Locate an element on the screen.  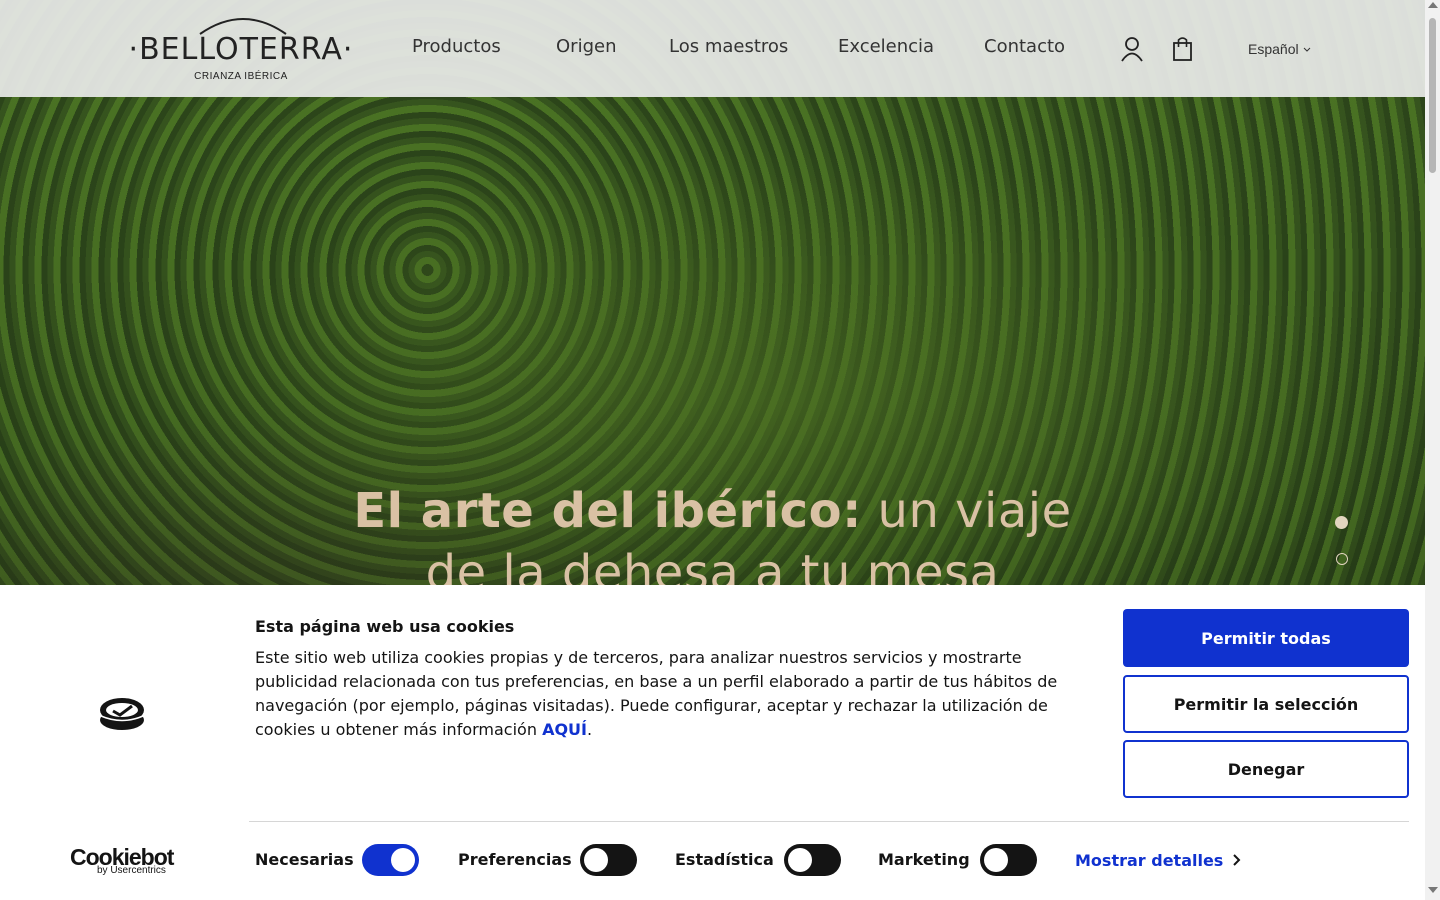
language-selector: Español is located at coordinates (1279, 49).